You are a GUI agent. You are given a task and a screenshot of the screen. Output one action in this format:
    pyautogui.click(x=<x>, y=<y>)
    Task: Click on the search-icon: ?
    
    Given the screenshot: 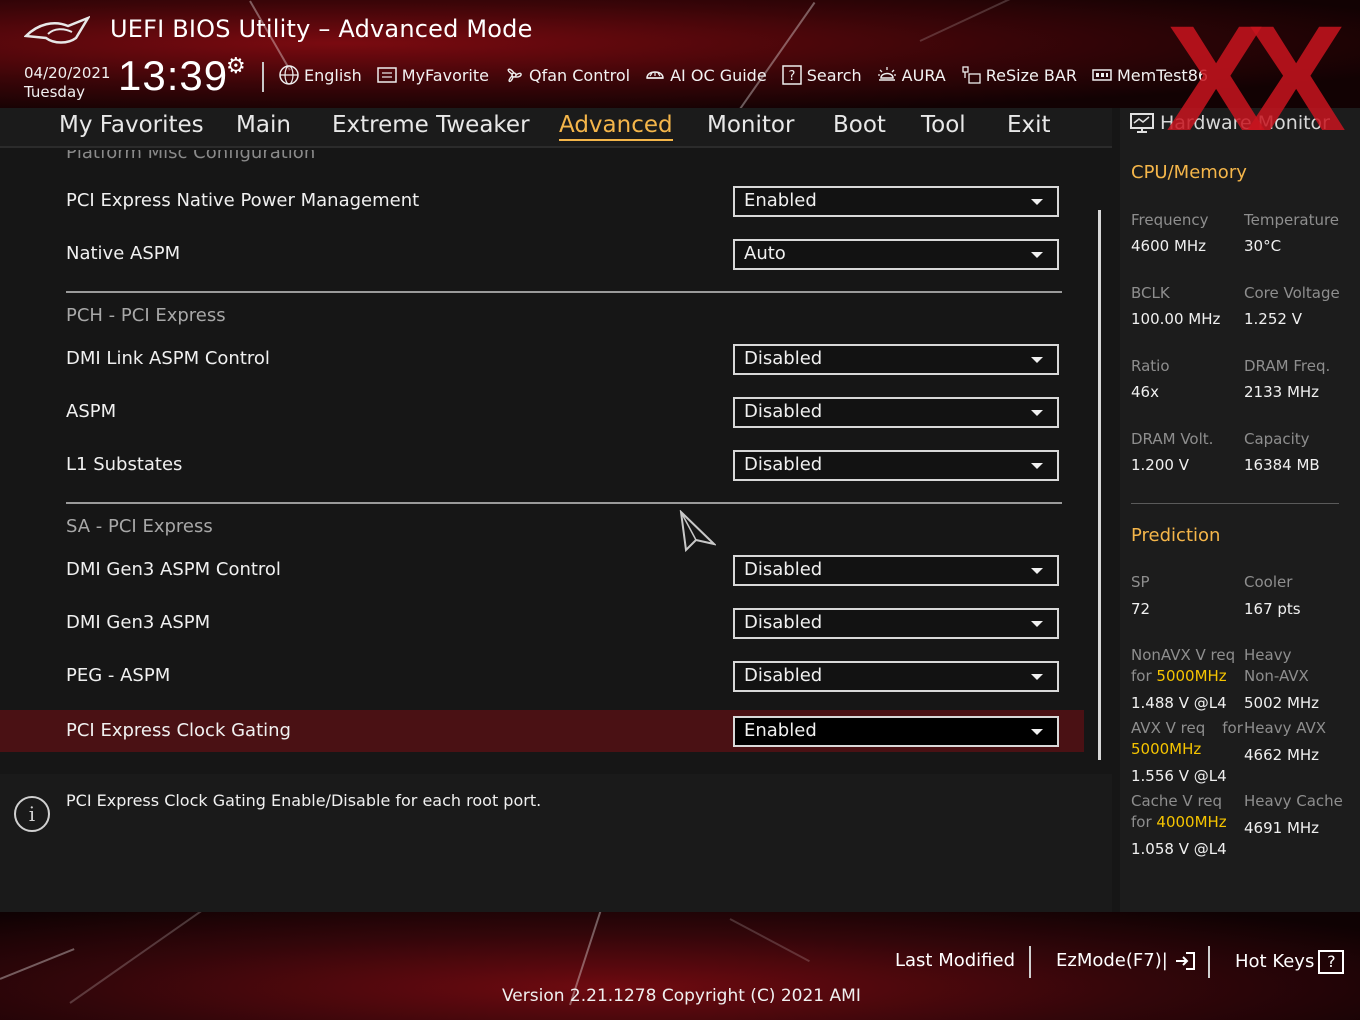 What is the action you would take?
    pyautogui.click(x=791, y=75)
    